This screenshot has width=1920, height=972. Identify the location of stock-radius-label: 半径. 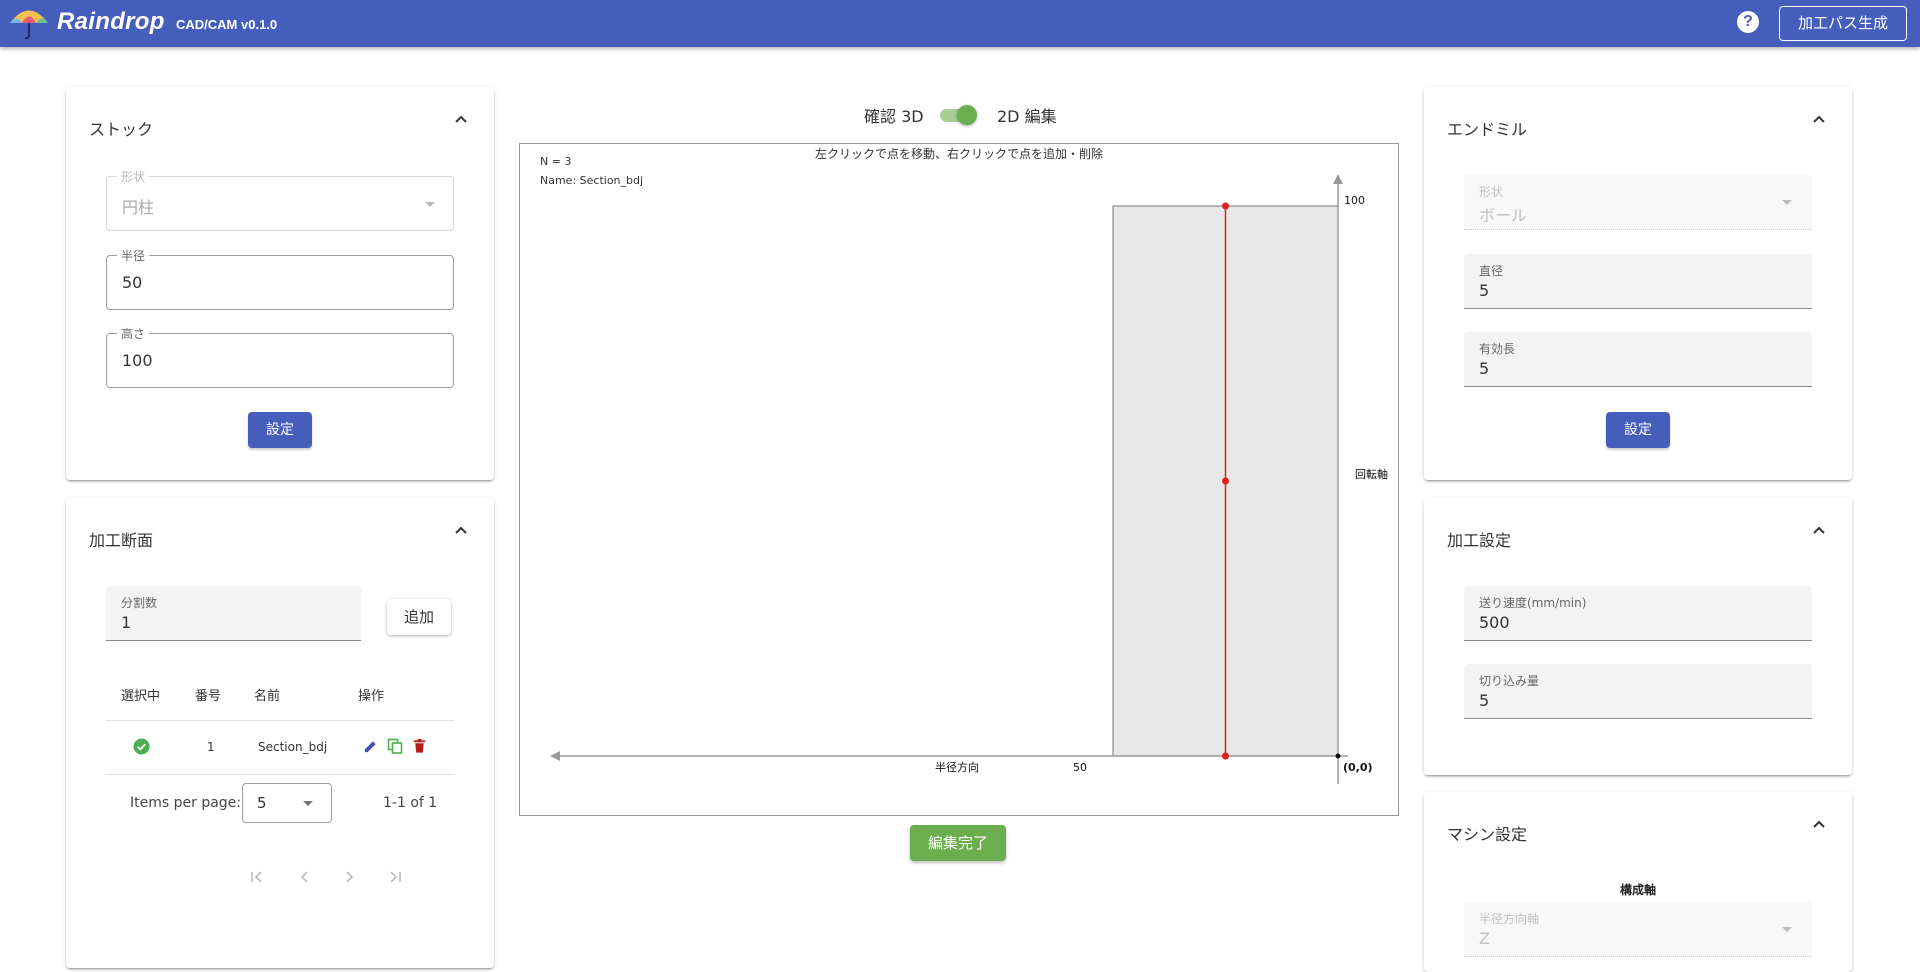
(133, 255).